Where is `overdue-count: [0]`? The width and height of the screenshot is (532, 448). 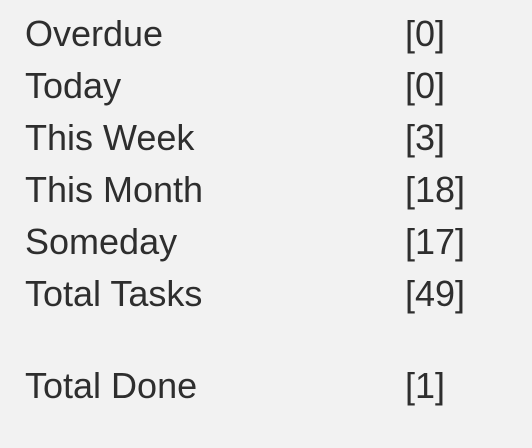 overdue-count: [0] is located at coordinates (425, 33).